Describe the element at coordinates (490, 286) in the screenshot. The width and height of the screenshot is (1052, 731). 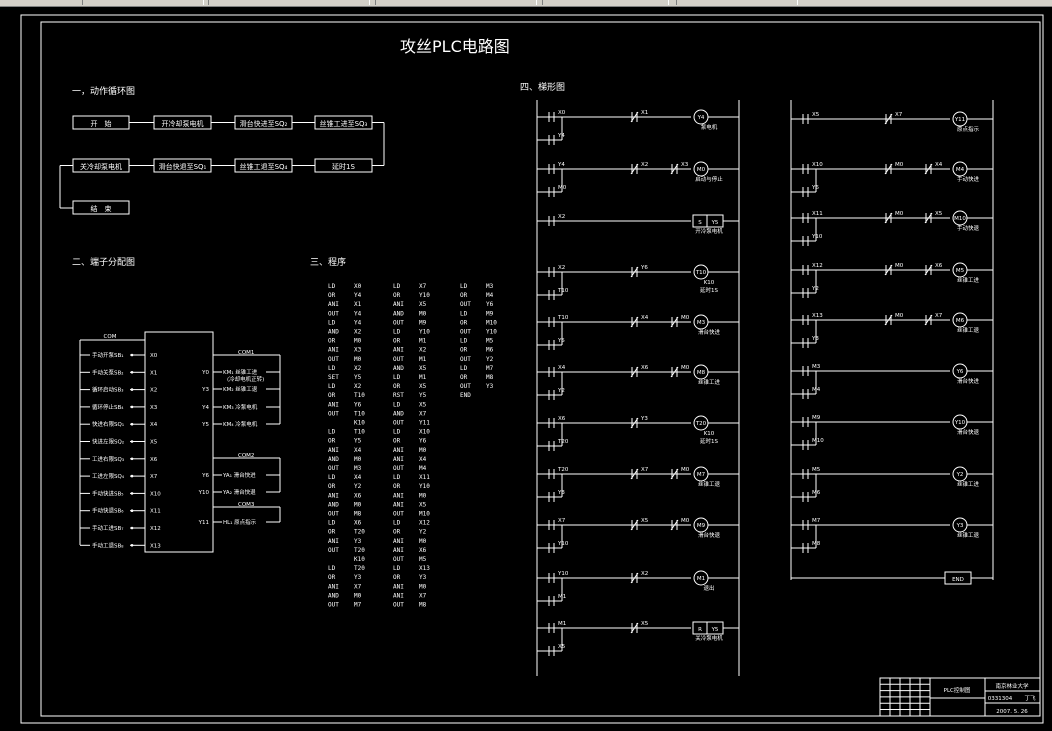
I see `instruction-operand: M3` at that location.